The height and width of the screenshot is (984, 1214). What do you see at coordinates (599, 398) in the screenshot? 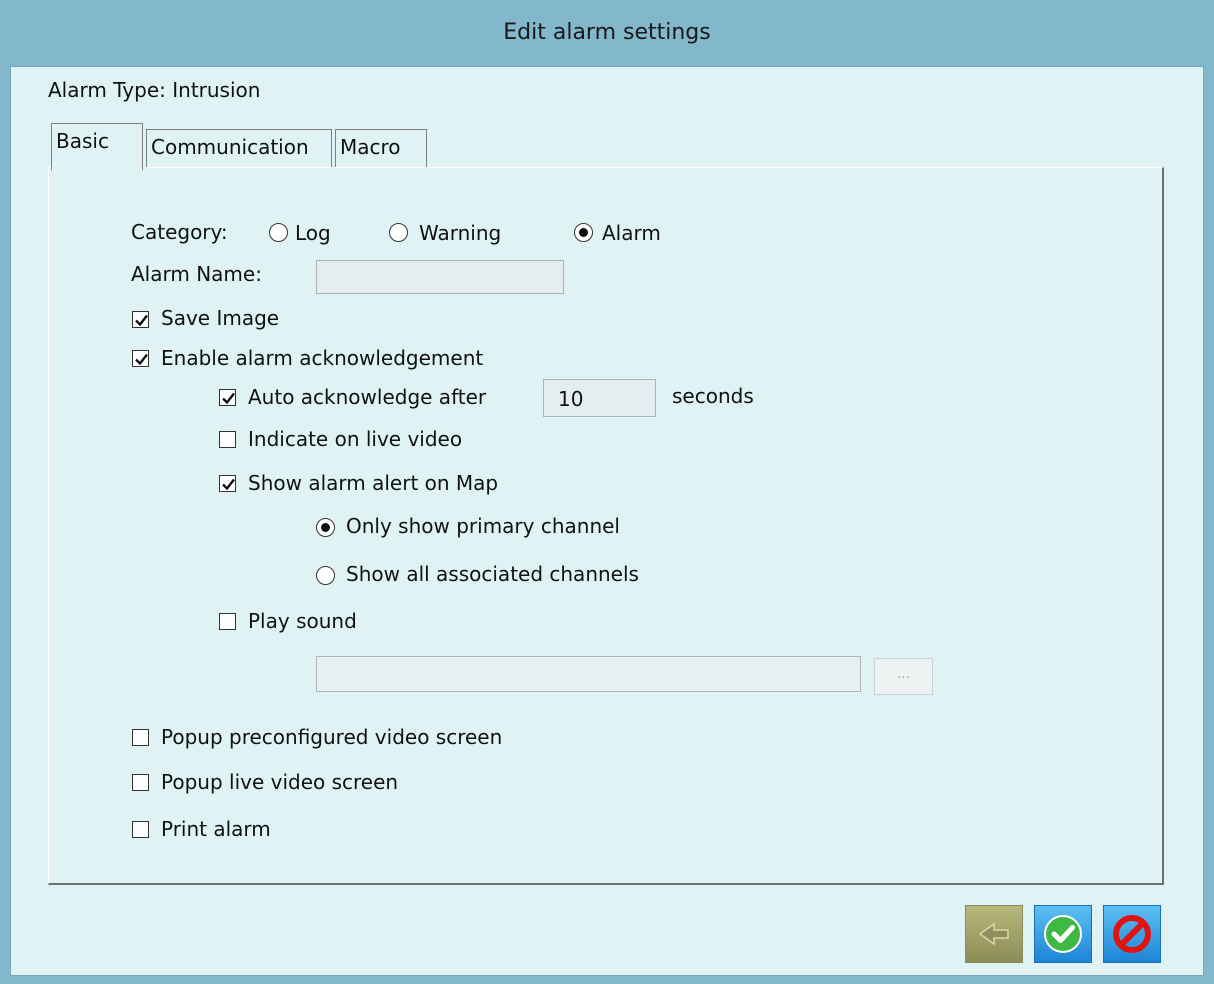
I see `auto-ack-seconds-input: 10` at bounding box center [599, 398].